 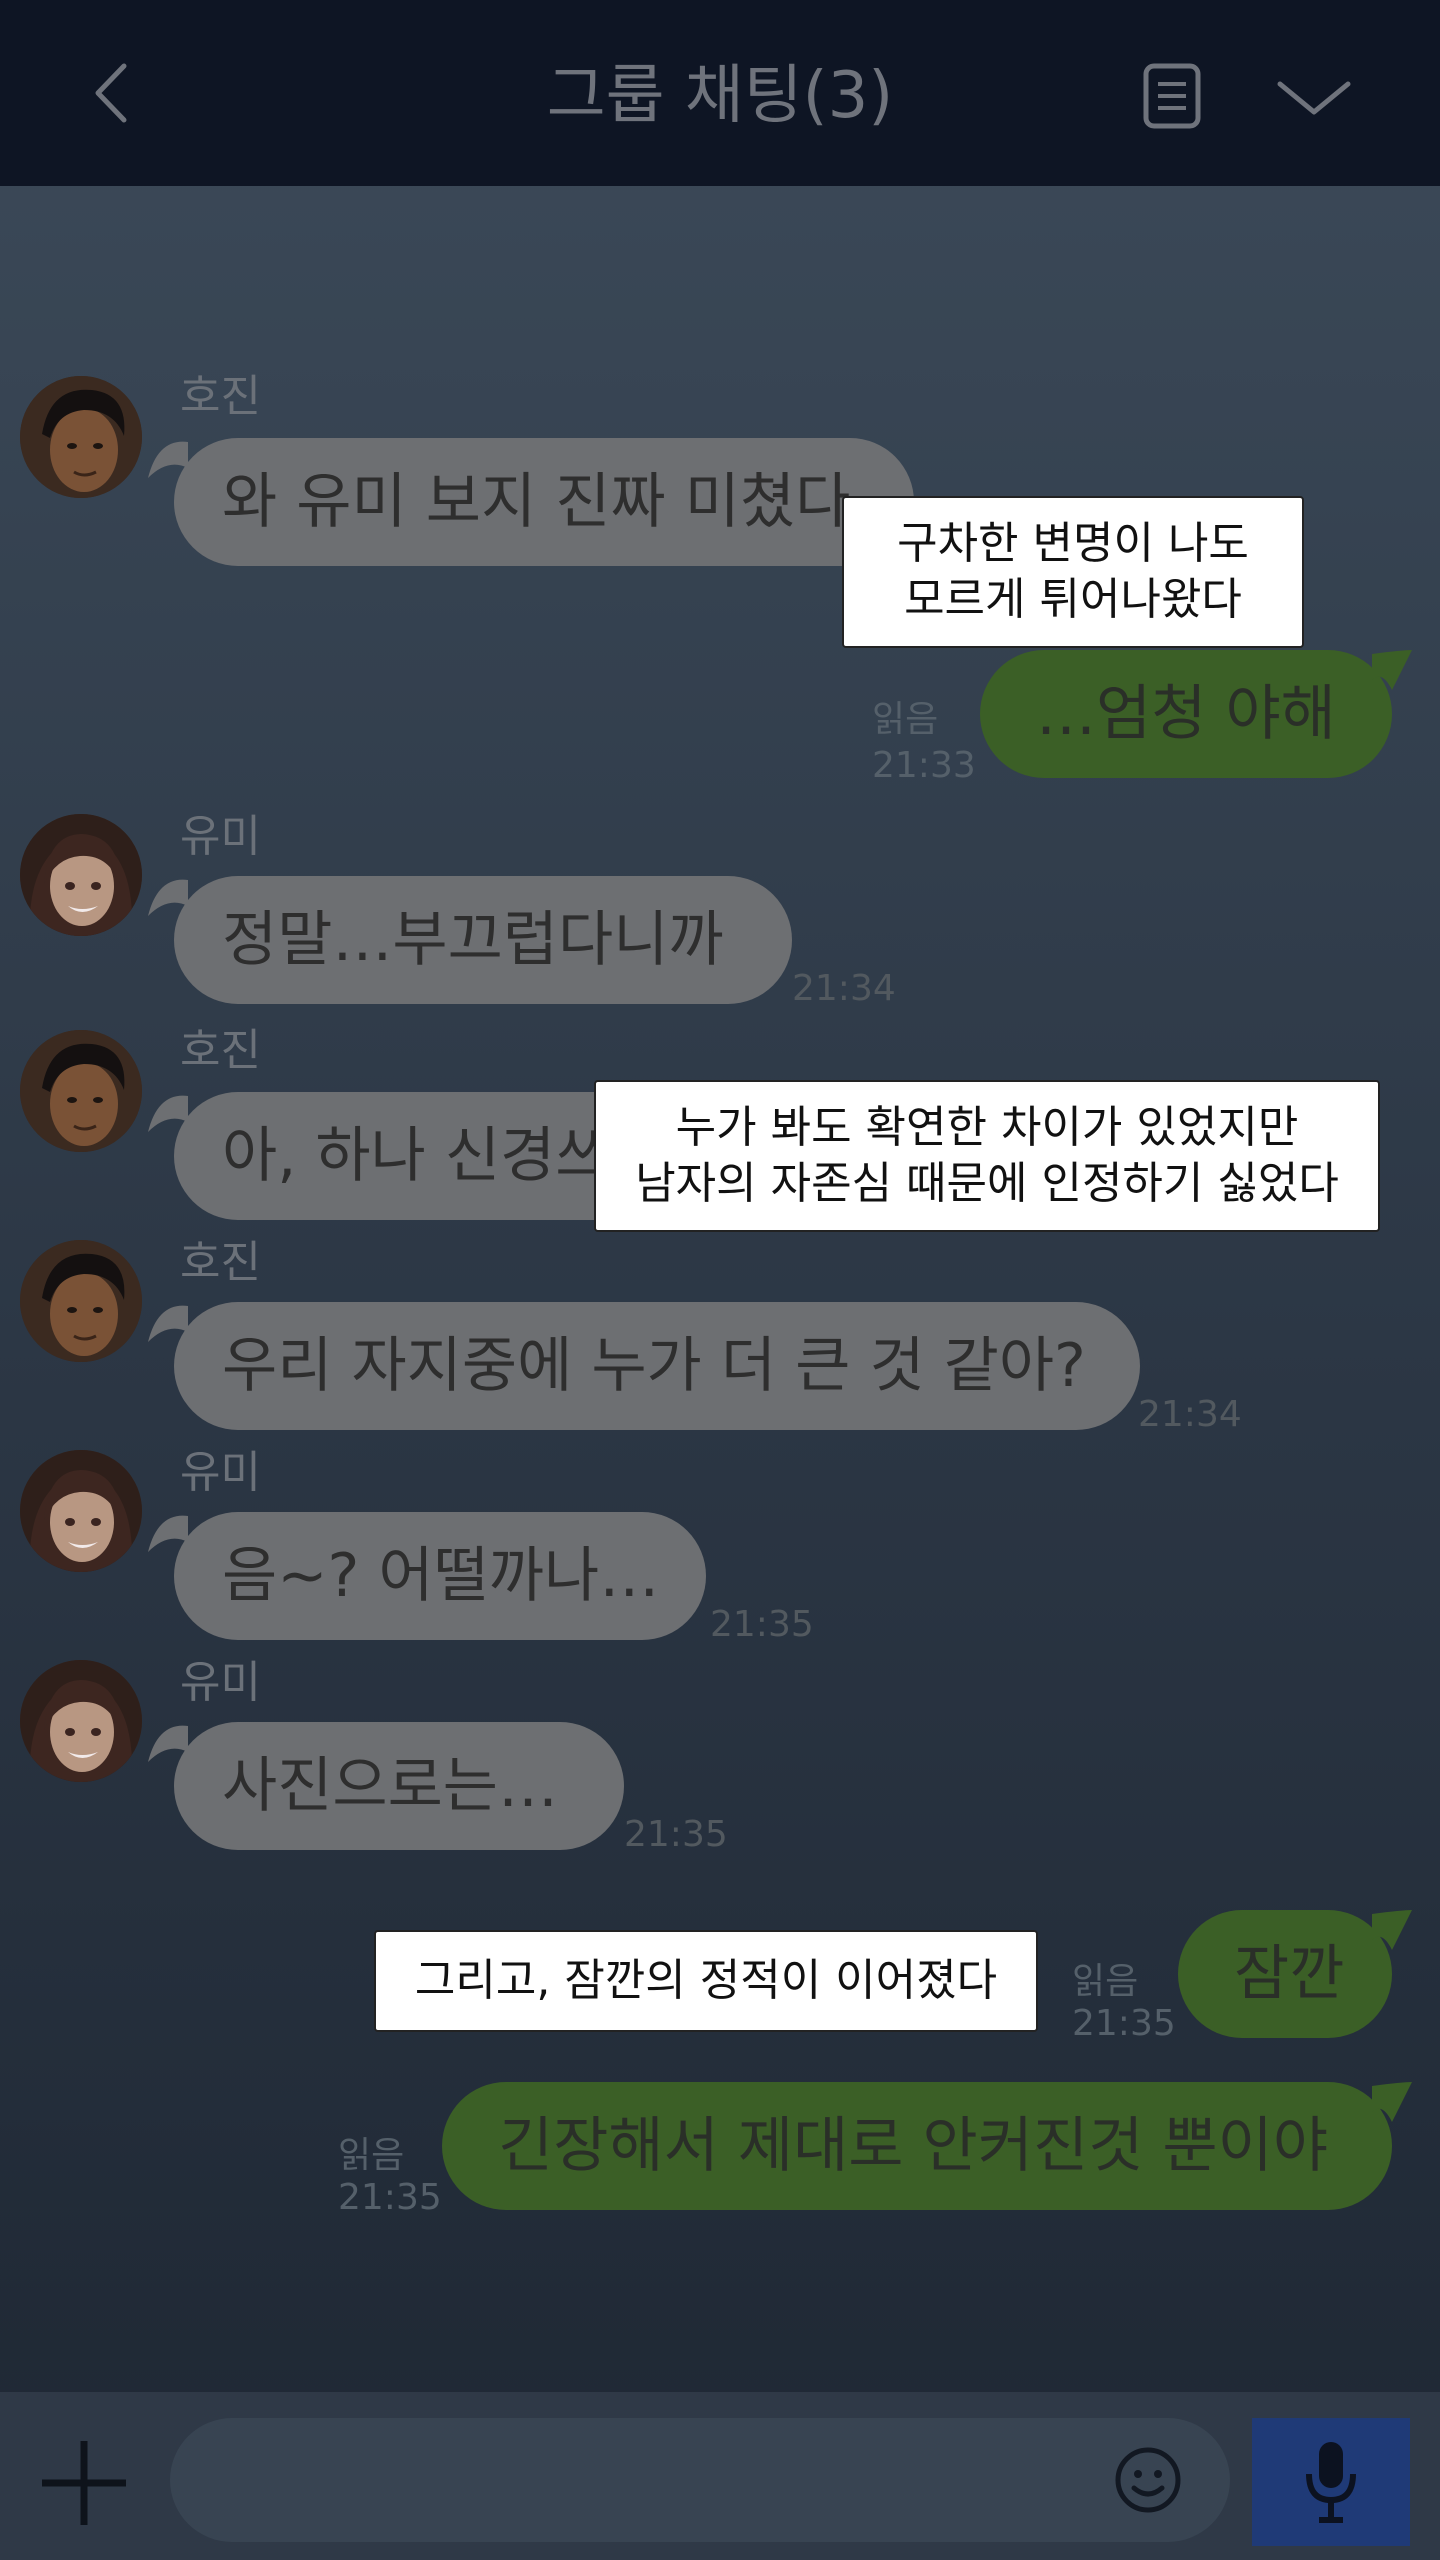 I want to click on plus-icon, so click(x=84, y=2483).